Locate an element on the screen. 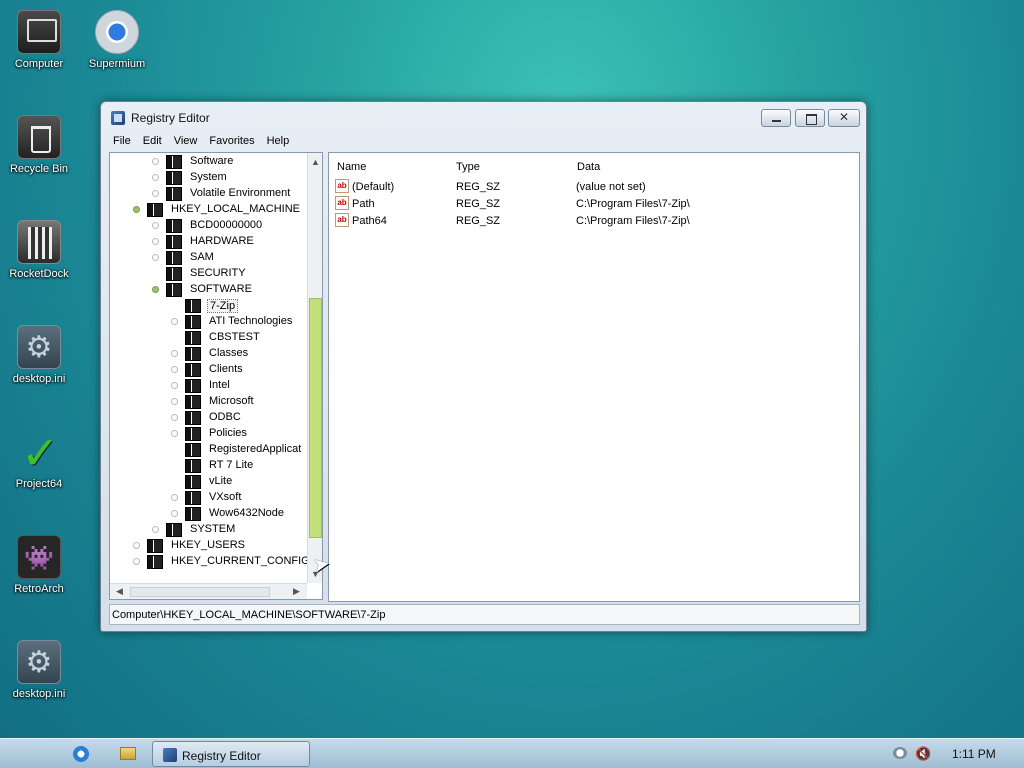 The width and height of the screenshot is (1024, 768). internet-explorer-icon is located at coordinates (81, 754).